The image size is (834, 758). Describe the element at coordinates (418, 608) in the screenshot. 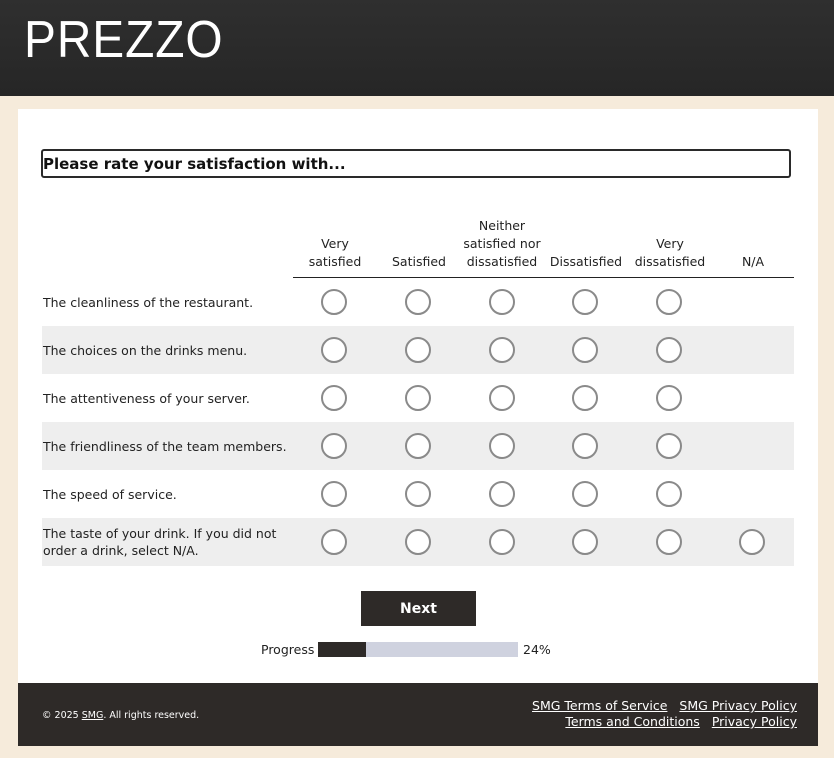

I see `next-button: Next` at that location.